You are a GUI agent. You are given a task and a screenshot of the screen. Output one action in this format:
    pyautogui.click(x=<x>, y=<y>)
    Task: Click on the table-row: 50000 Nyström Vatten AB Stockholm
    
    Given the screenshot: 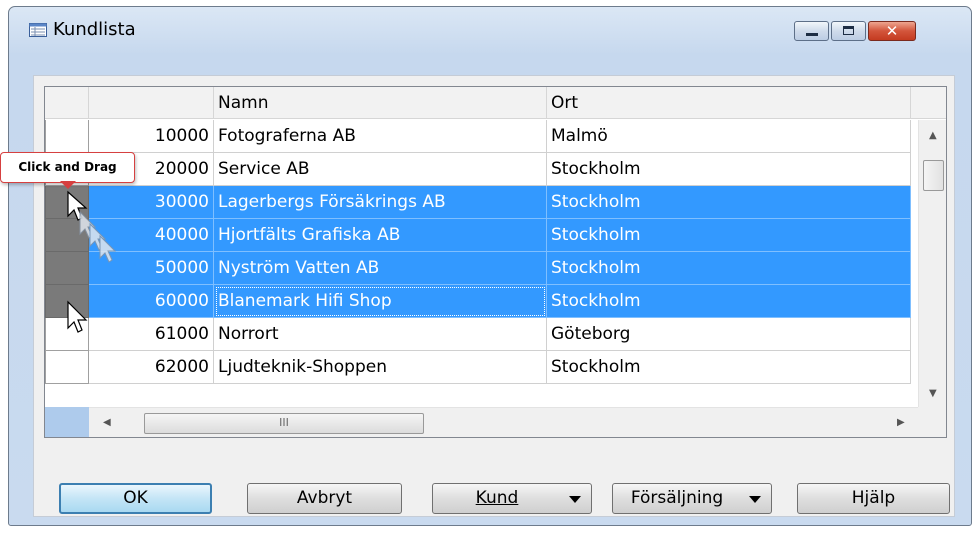 What is the action you would take?
    pyautogui.click(x=478, y=268)
    